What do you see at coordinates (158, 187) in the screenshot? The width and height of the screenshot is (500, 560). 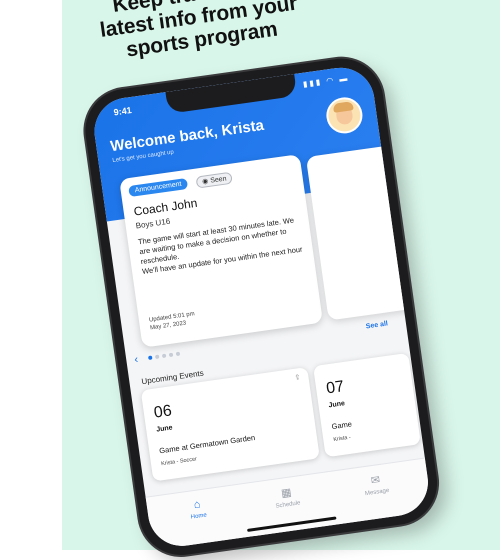 I see `announcement-badge: Announcement` at bounding box center [158, 187].